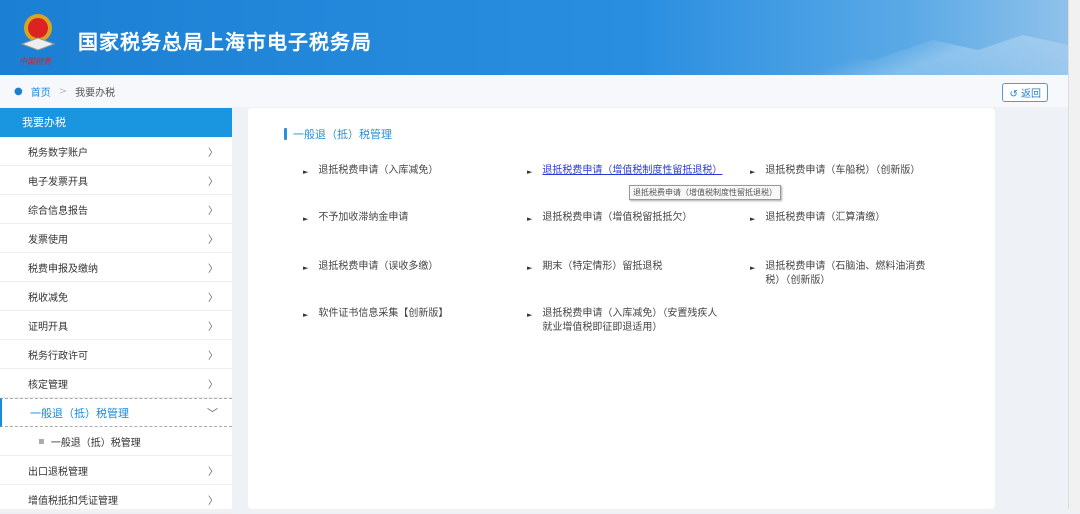  I want to click on service-link: ► 不予加收滞纳金申请, so click(403, 218).